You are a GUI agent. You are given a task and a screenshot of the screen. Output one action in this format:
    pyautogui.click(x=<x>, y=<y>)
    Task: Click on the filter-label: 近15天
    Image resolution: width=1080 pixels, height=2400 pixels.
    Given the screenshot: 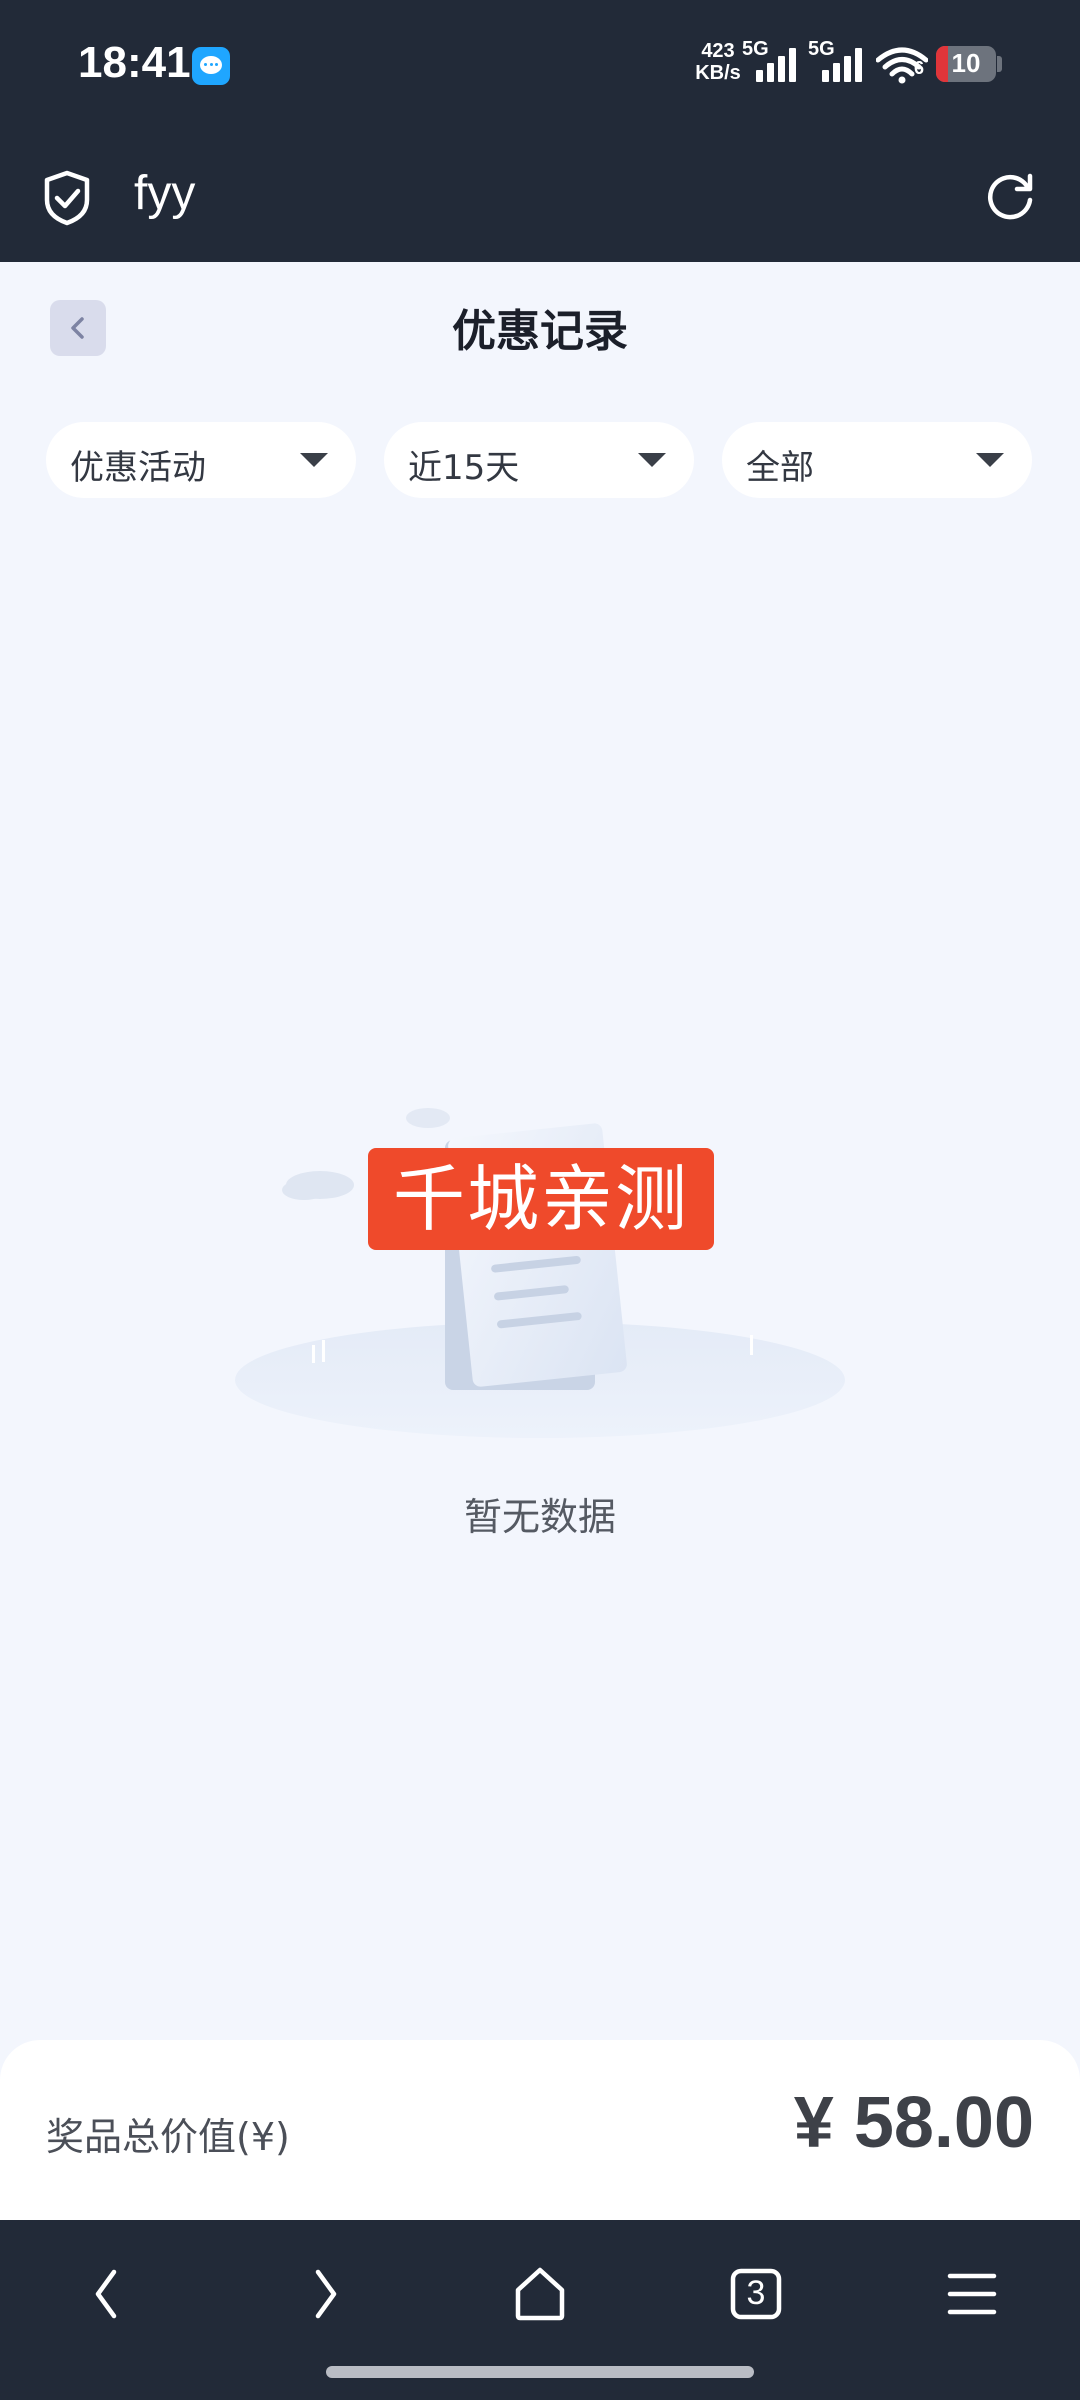 What is the action you would take?
    pyautogui.click(x=464, y=468)
    